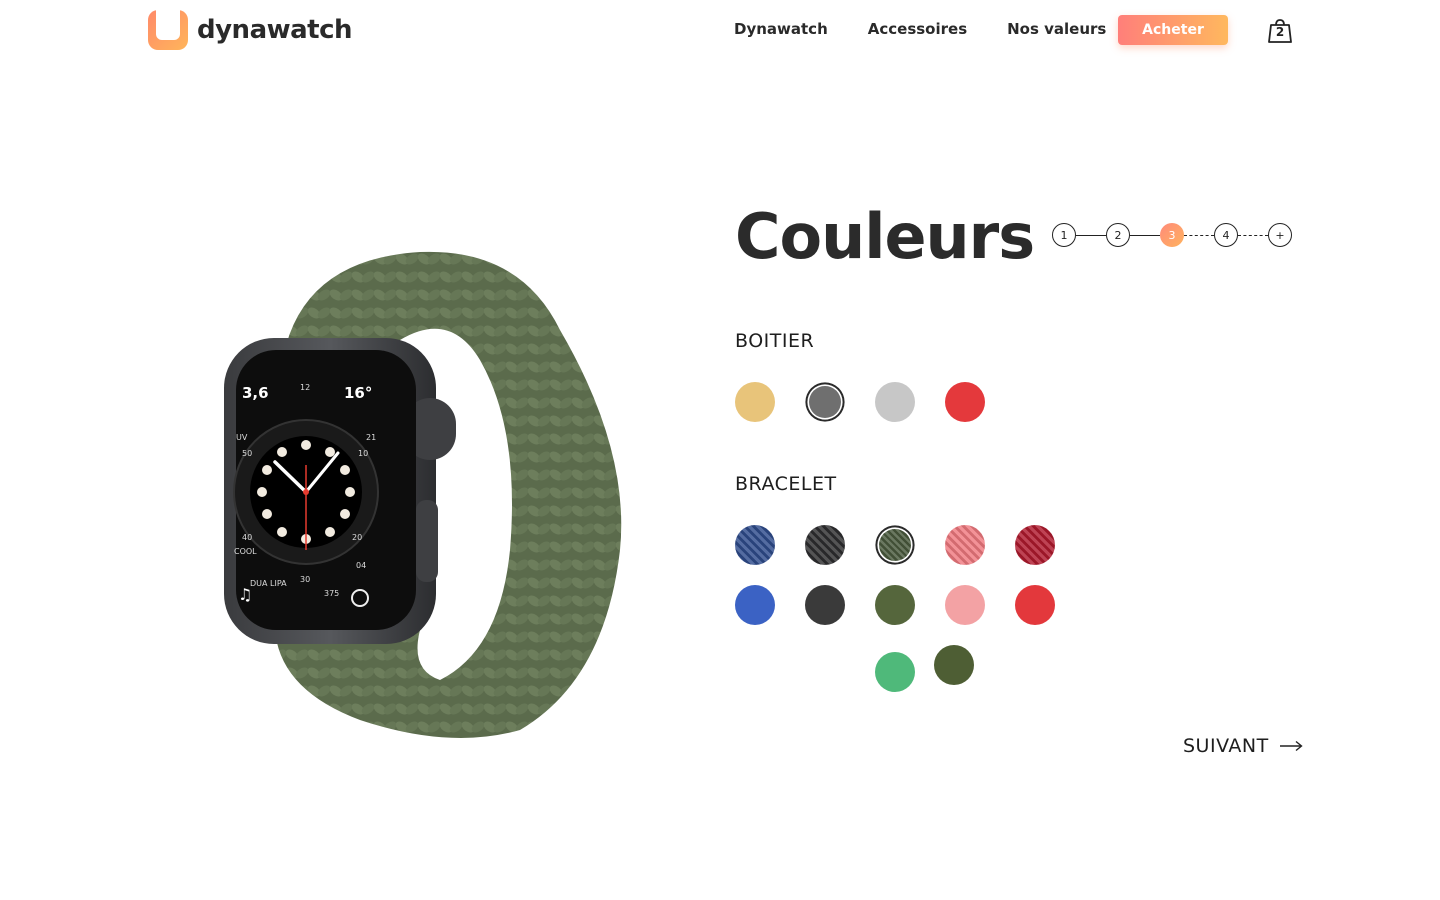 This screenshot has height=900, width=1440. What do you see at coordinates (1056, 29) in the screenshot?
I see `nav-item-nos-valeurs: Nos valeurs` at bounding box center [1056, 29].